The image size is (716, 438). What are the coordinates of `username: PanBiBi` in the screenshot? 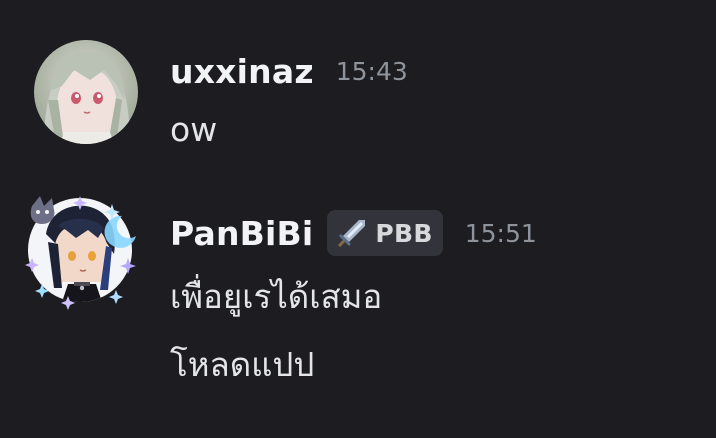 It's located at (241, 233).